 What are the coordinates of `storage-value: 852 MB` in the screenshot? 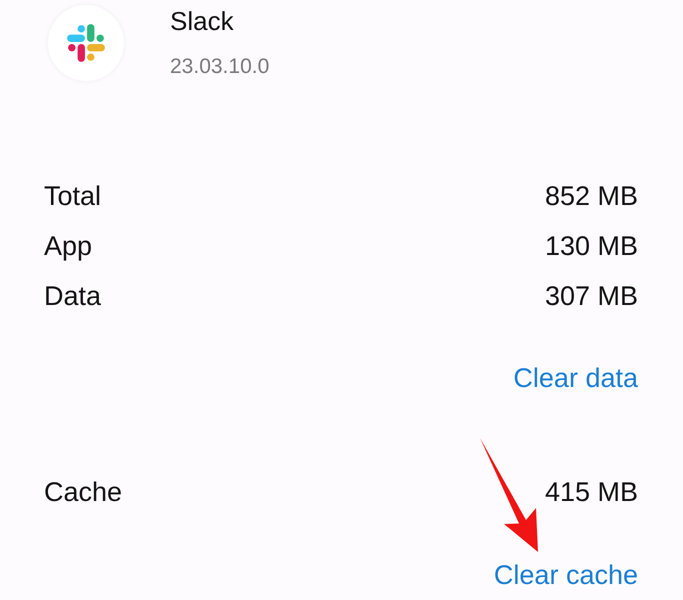 It's located at (591, 196).